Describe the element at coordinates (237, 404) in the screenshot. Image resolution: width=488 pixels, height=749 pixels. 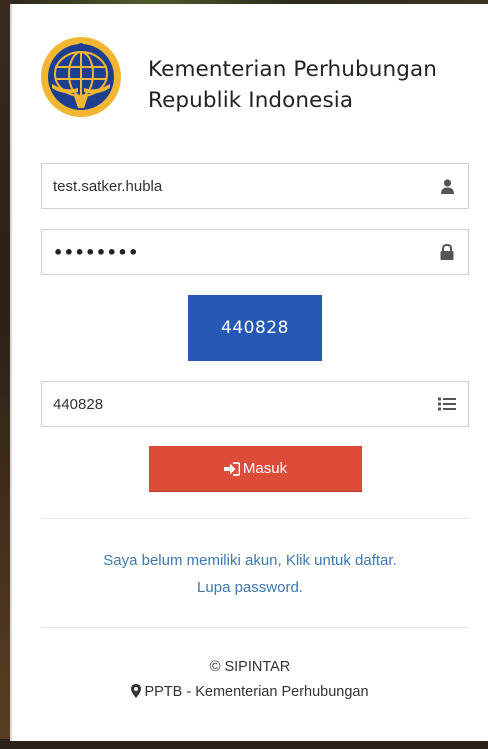
I see `captcha-input-value: 440828` at that location.